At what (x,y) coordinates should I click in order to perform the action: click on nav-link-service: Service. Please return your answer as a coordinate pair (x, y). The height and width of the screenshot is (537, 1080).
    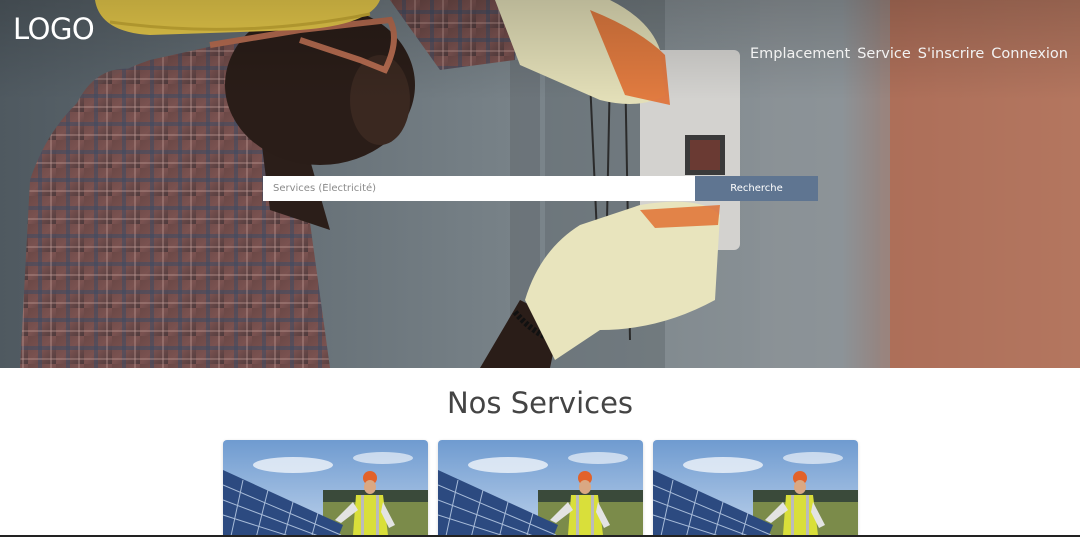
    Looking at the image, I should click on (884, 54).